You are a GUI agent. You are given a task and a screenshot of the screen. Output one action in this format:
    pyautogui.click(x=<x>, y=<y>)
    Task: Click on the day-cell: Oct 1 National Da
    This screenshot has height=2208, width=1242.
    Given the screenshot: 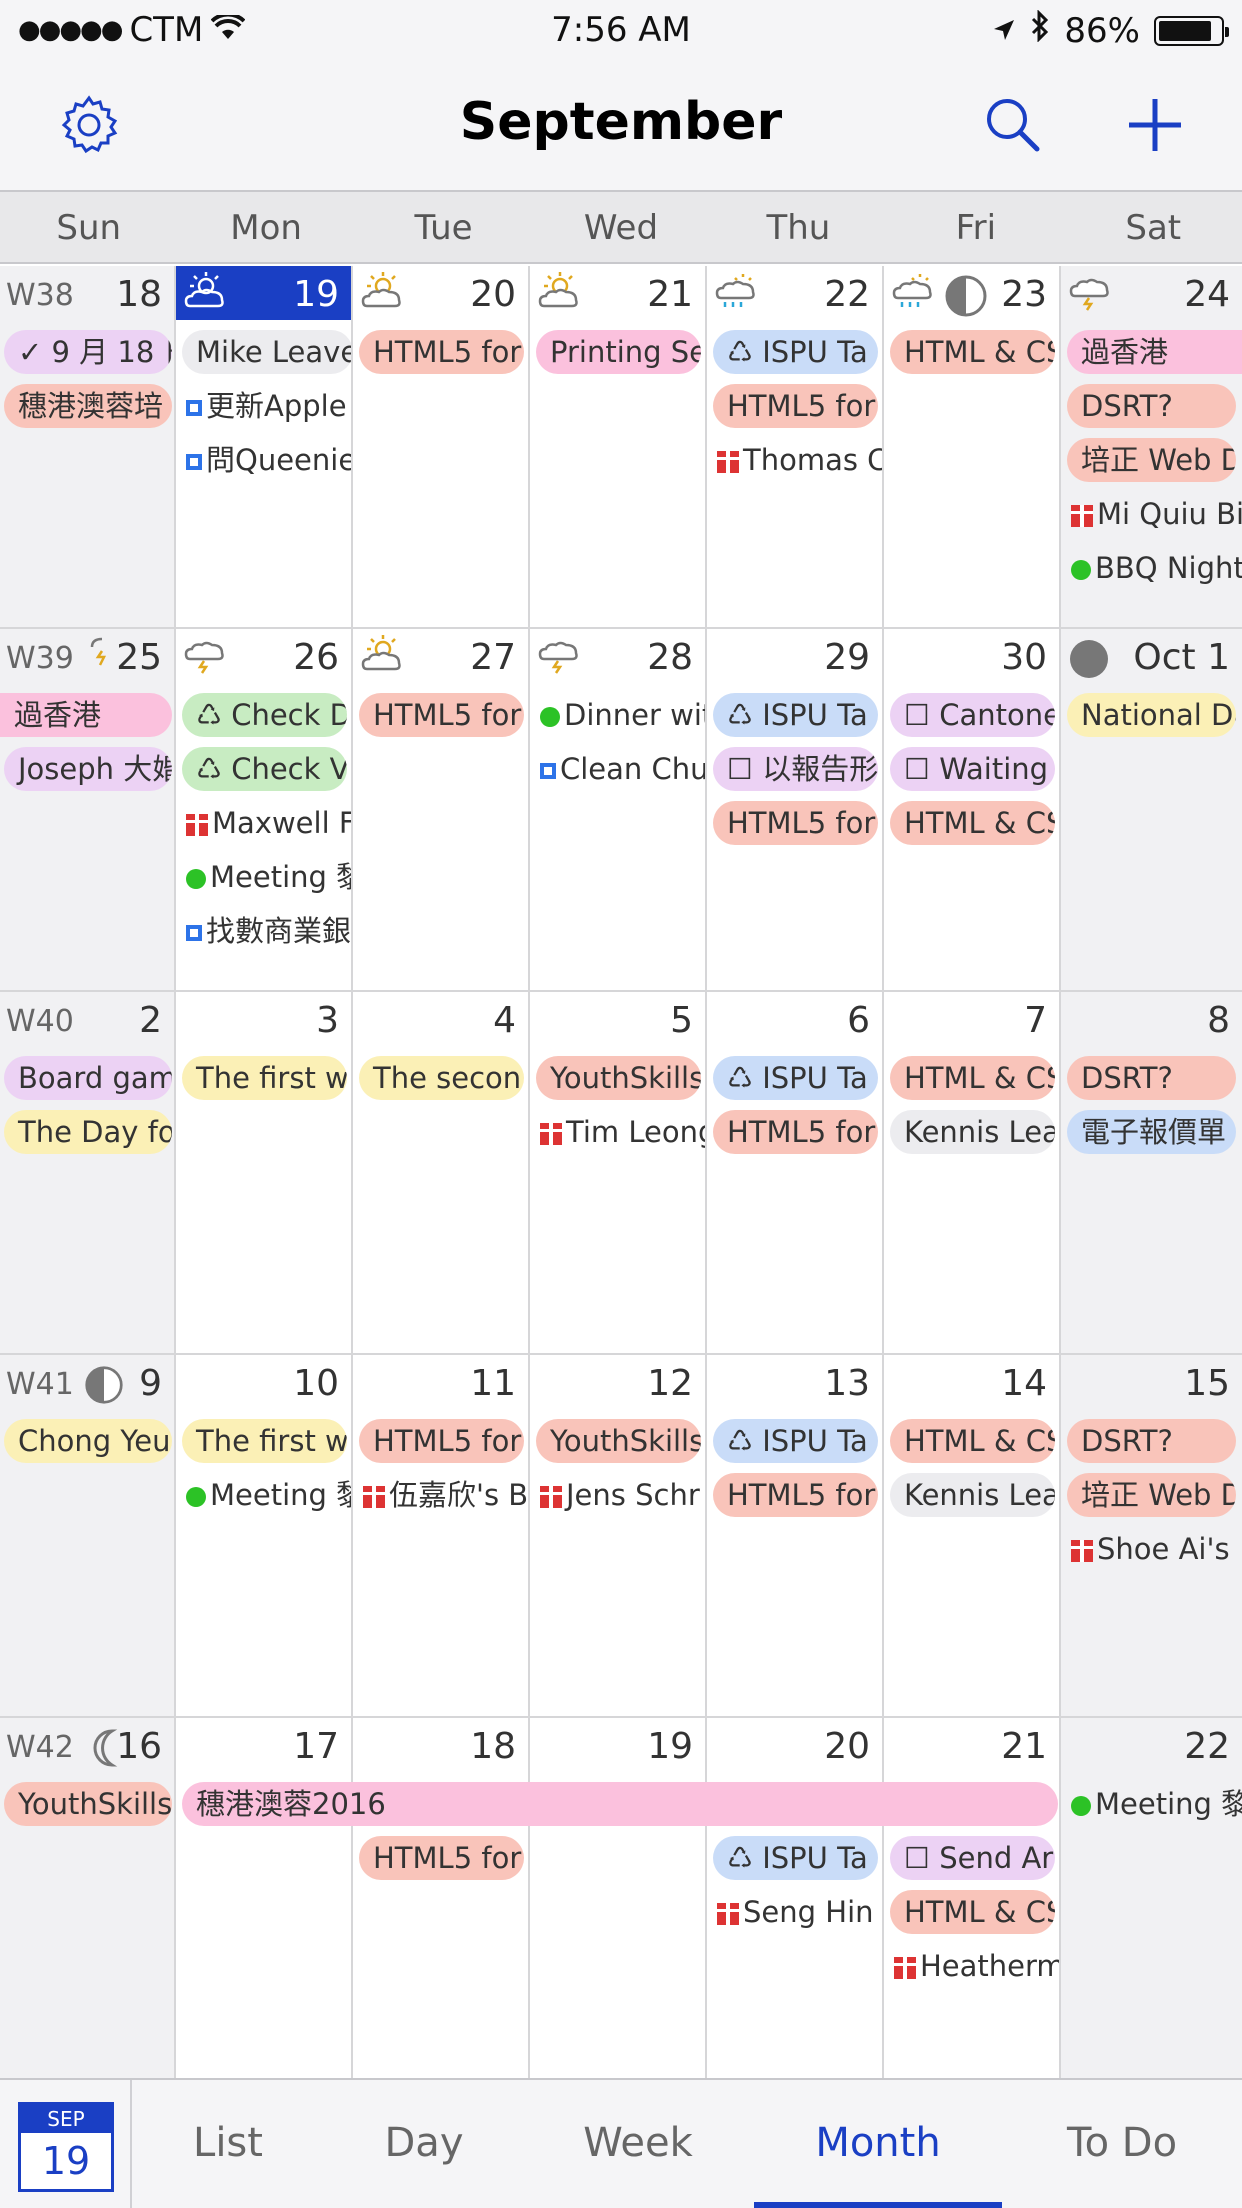 What is the action you would take?
    pyautogui.click(x=1151, y=809)
    